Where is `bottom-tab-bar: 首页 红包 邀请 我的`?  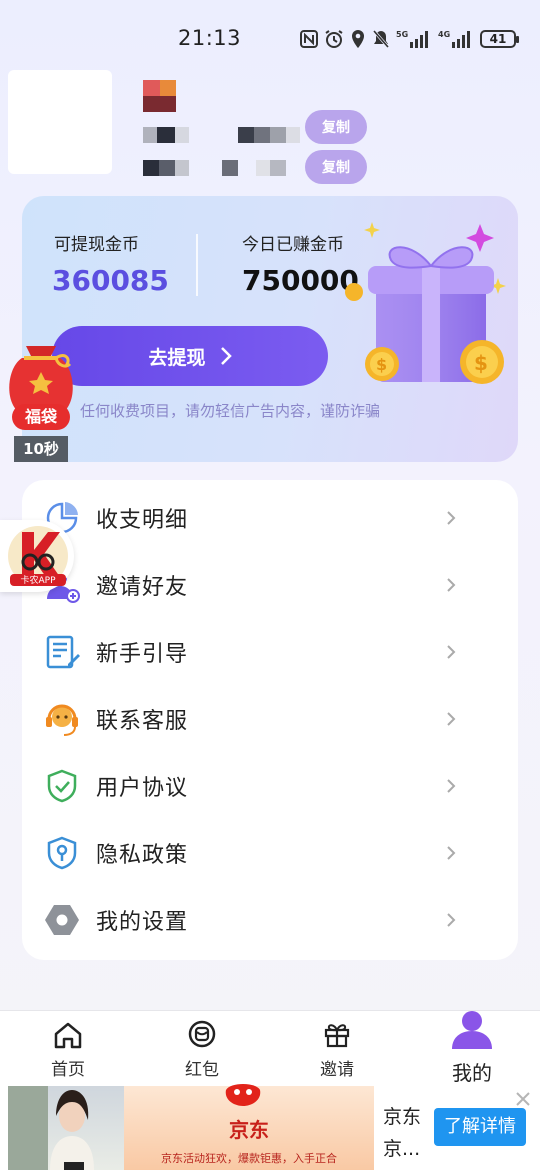
bottom-tab-bar: 首页 红包 邀请 我的 is located at coordinates (270, 1048).